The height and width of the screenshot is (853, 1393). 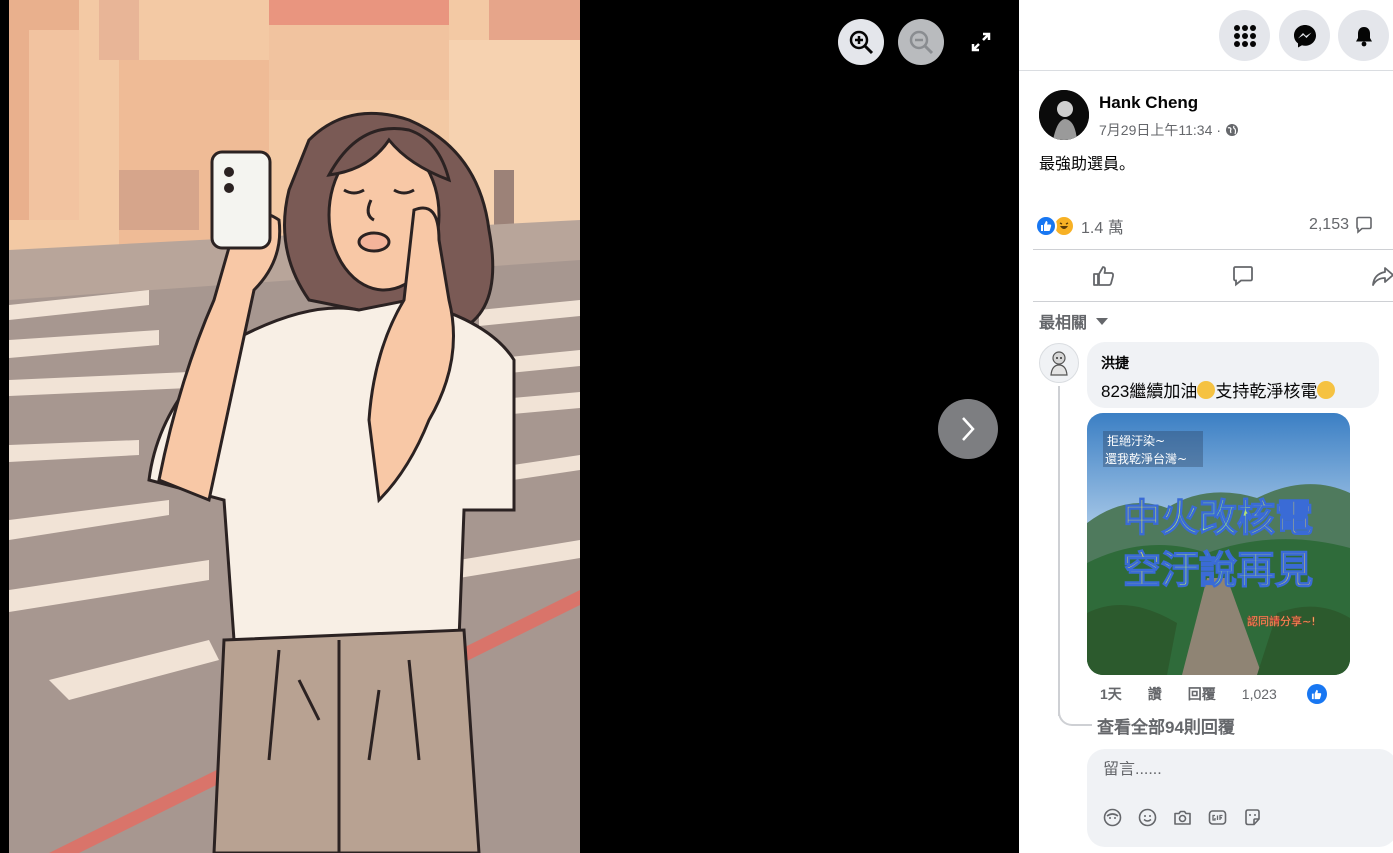 I want to click on comment-button, so click(x=1243, y=276).